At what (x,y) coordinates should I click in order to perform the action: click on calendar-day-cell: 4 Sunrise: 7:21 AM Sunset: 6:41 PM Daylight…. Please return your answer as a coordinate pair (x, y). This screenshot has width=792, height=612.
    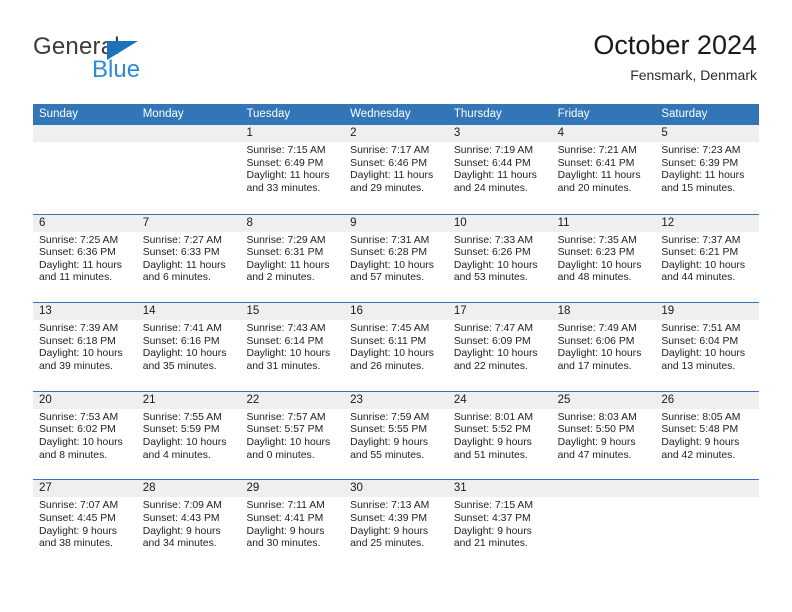
    Looking at the image, I should click on (603, 169).